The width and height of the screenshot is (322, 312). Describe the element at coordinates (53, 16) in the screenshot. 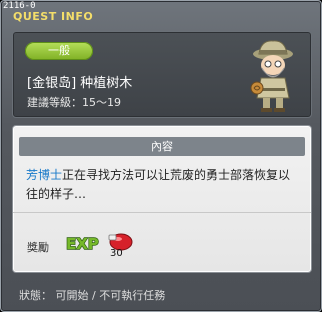

I see `window-title: QUEST INFO` at that location.